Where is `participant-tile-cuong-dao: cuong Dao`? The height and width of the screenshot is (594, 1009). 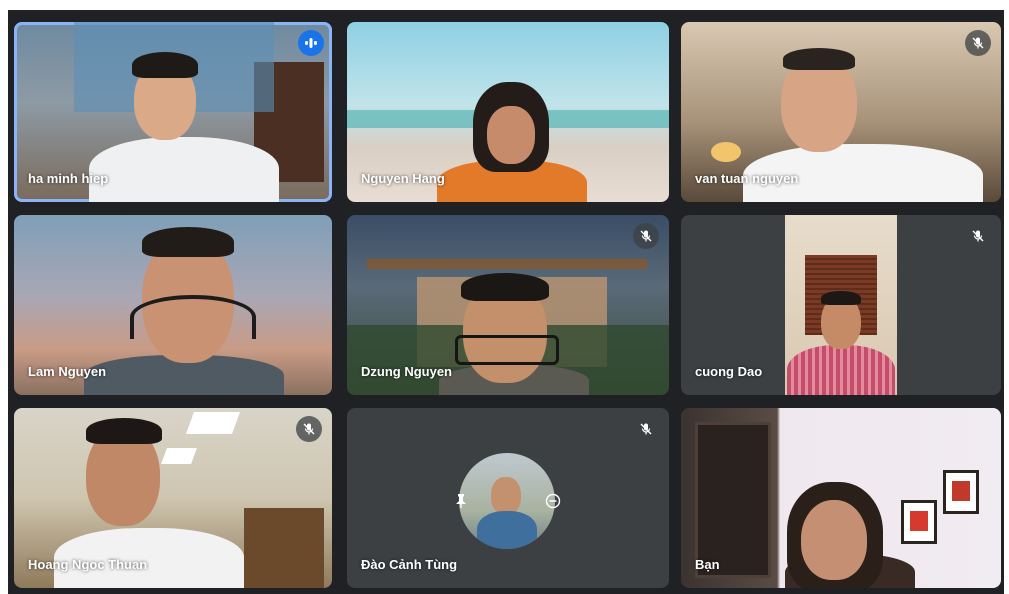 participant-tile-cuong-dao: cuong Dao is located at coordinates (841, 305).